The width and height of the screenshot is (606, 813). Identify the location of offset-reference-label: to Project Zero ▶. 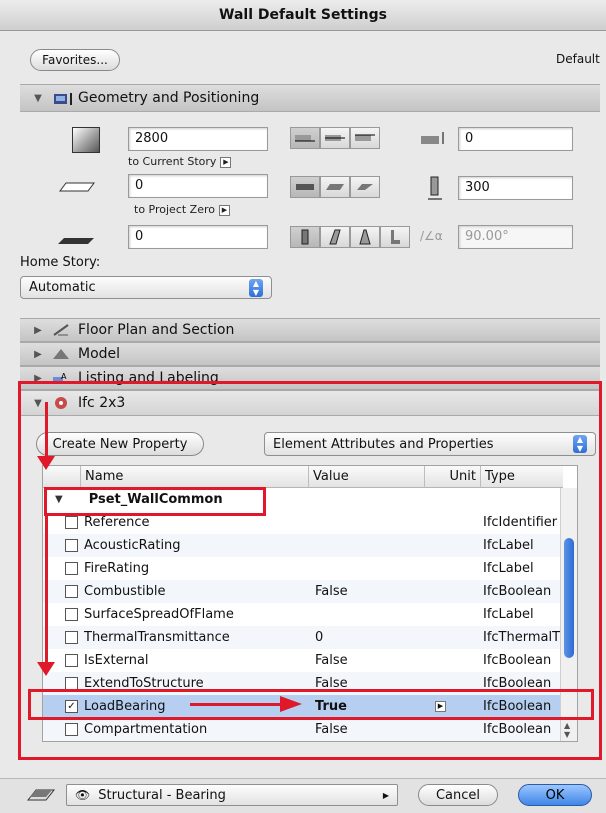
(182, 209).